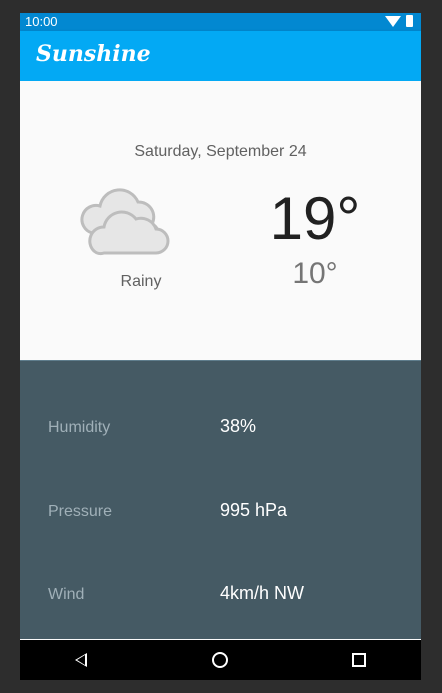 This screenshot has width=442, height=693. Describe the element at coordinates (79, 427) in the screenshot. I see `humidity-label: Humidity` at that location.